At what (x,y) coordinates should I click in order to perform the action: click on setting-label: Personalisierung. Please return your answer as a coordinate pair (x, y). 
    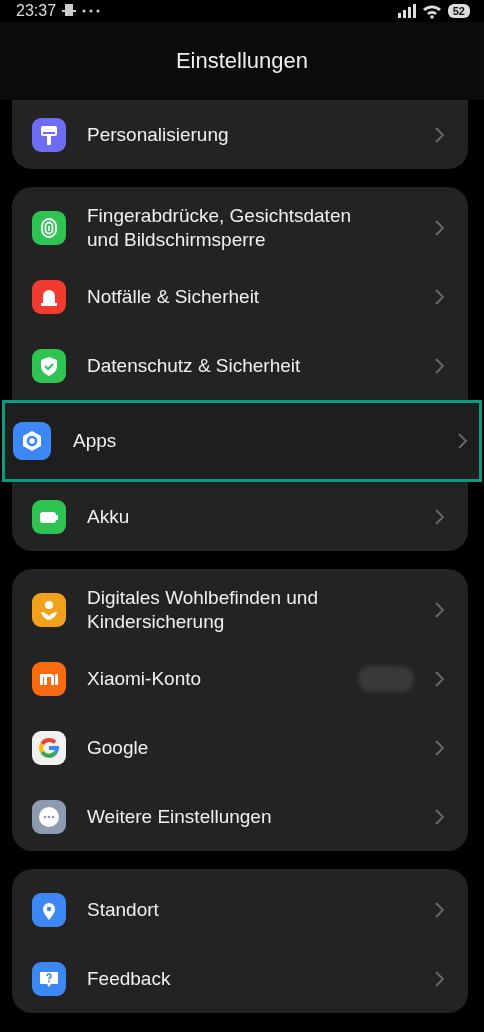
    Looking at the image, I should click on (158, 134).